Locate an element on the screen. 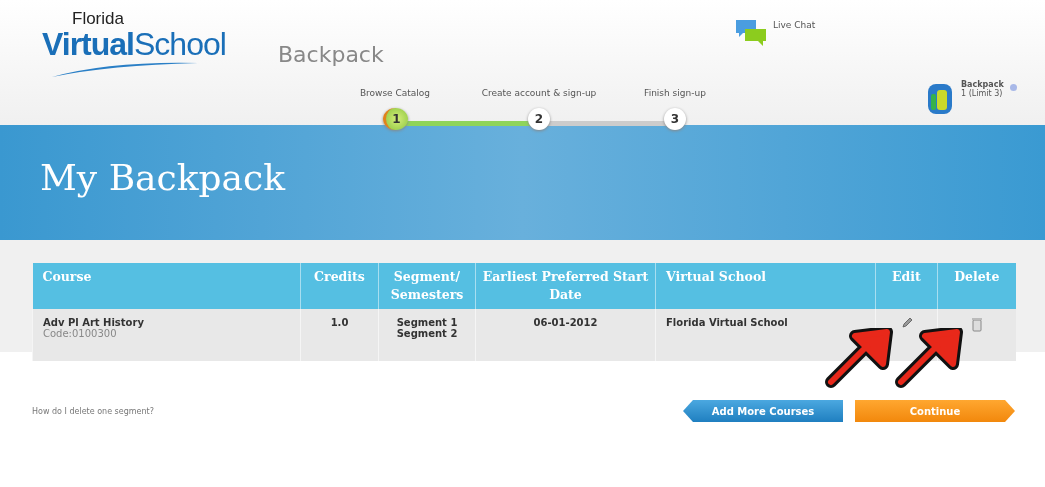 Image resolution: width=1045 pixels, height=487 pixels. logo-wordmark: VirtualSchool is located at coordinates (134, 44).